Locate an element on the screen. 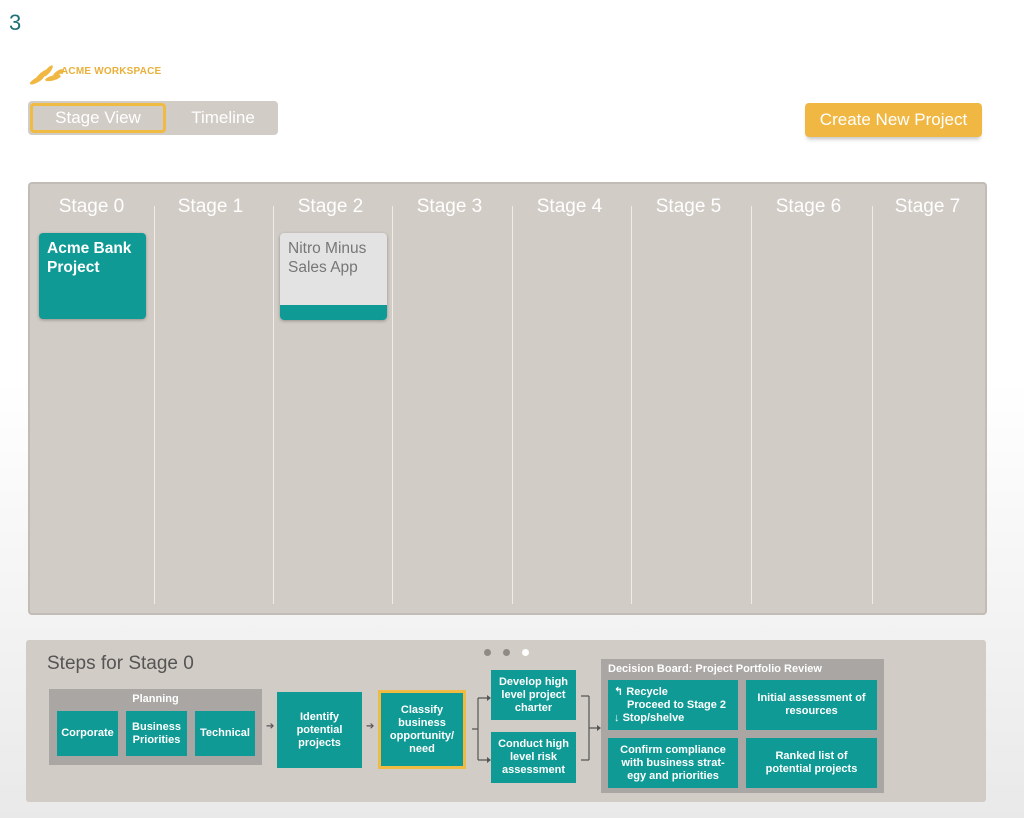  step-identify-projects: Identify potential projects is located at coordinates (319, 730).